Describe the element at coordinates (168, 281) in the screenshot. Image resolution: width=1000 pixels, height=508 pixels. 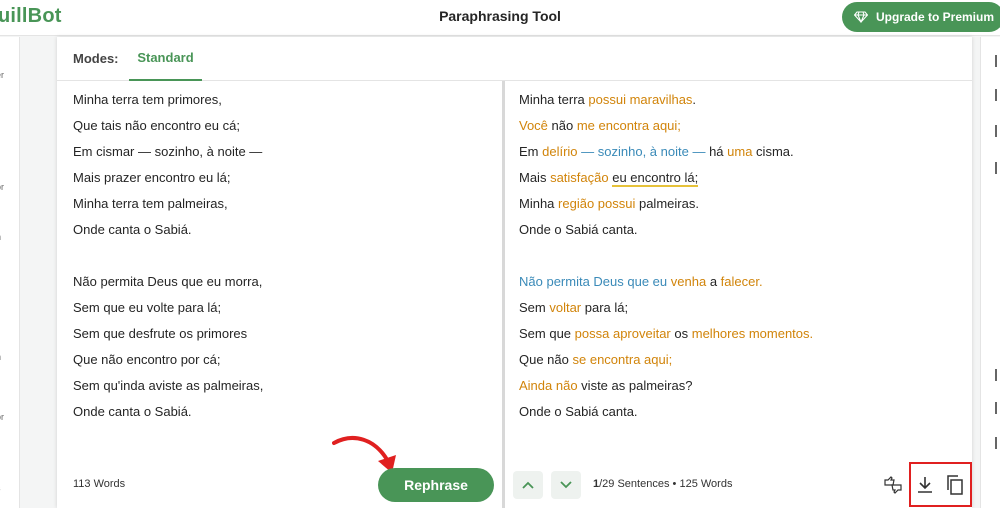
I see `input-line: Não permita Deus que eu morra,` at that location.